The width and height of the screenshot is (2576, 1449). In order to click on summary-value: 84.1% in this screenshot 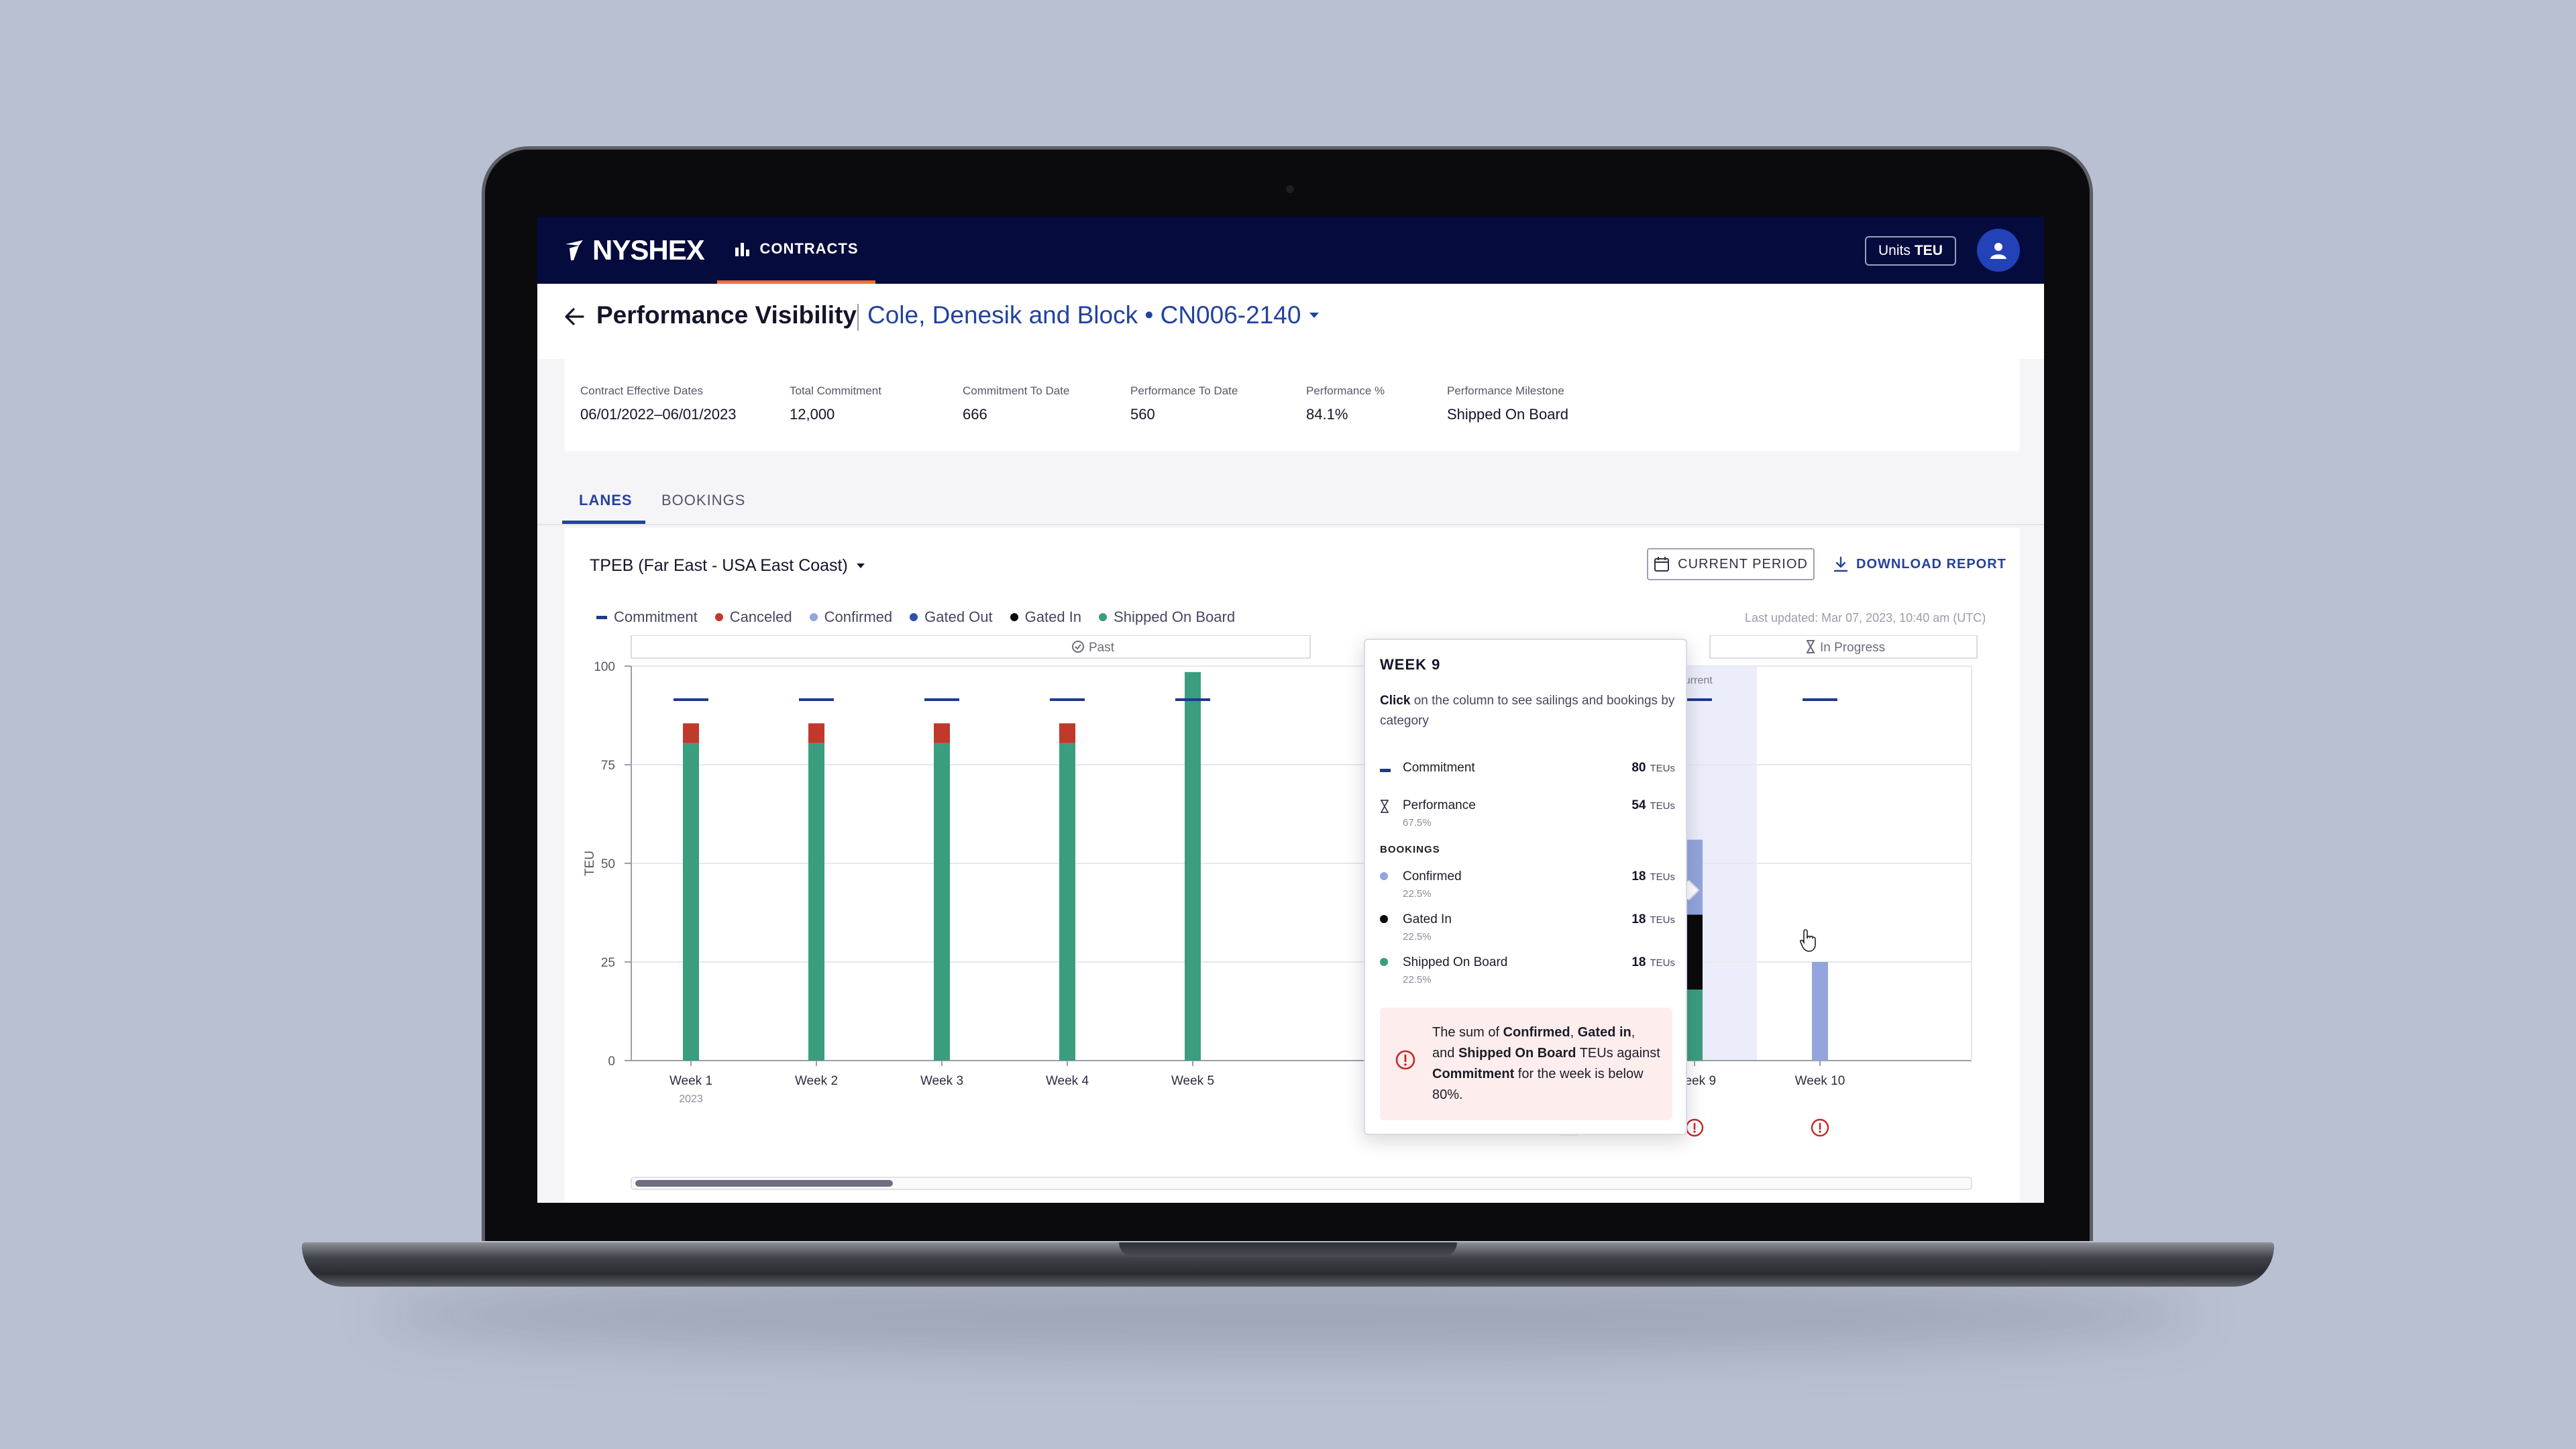, I will do `click(1327, 414)`.